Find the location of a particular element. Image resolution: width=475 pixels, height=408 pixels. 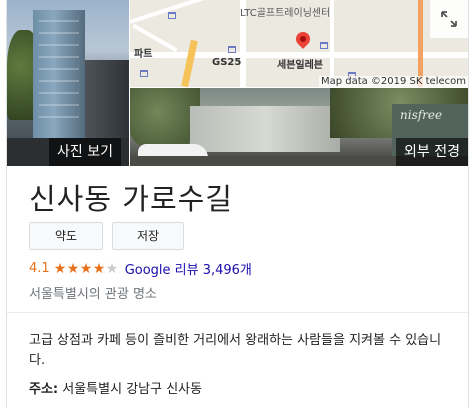

map-label-gs25: GS25 is located at coordinates (227, 62).